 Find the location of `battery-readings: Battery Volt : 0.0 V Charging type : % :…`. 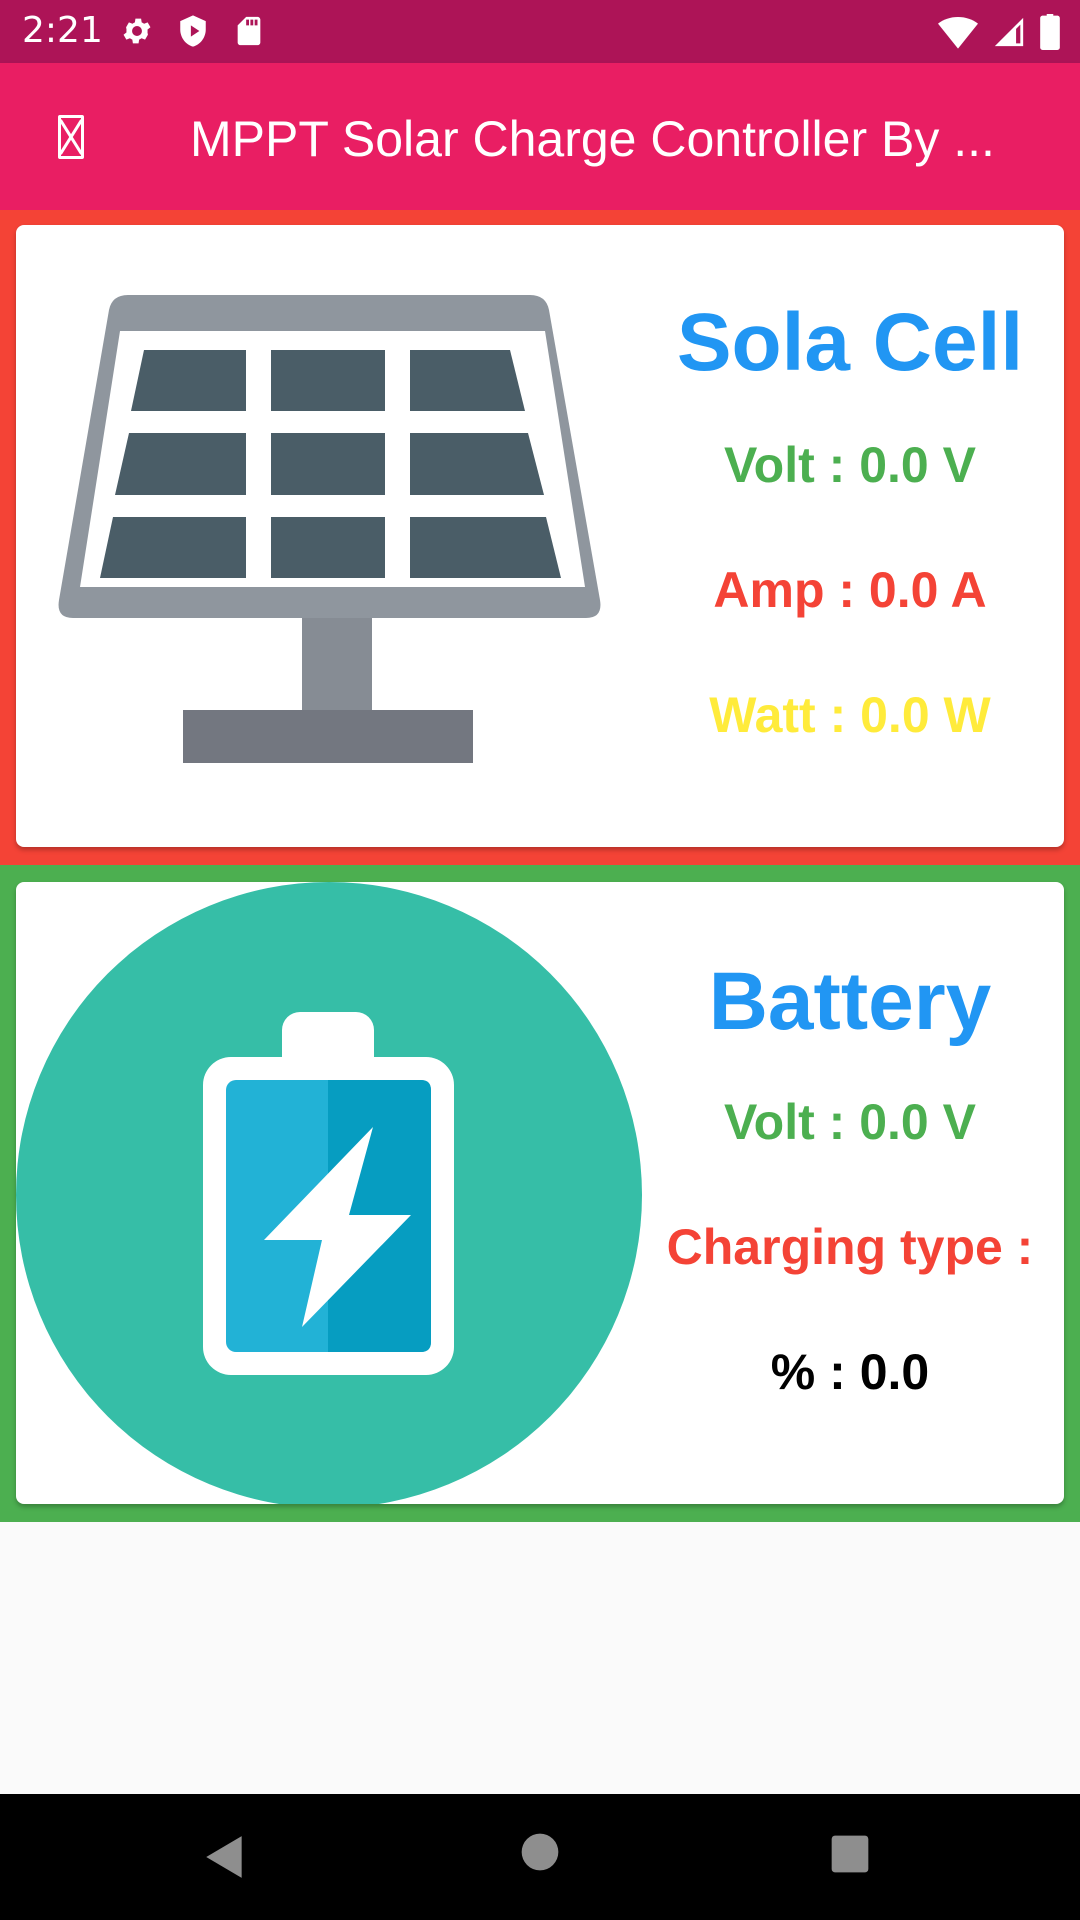

battery-readings: Battery Volt : 0.0 V Charging type : % :… is located at coordinates (850, 1193).